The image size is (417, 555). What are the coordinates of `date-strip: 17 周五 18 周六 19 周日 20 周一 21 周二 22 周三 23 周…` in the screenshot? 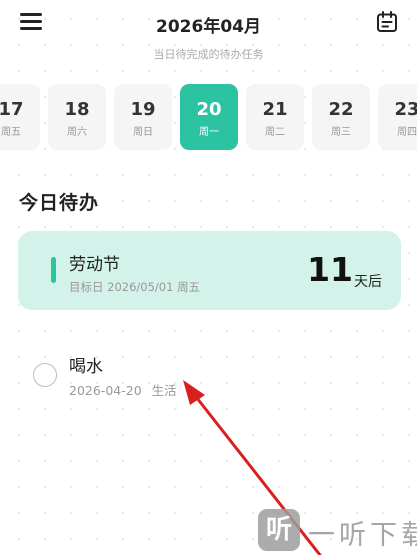 It's located at (208, 117).